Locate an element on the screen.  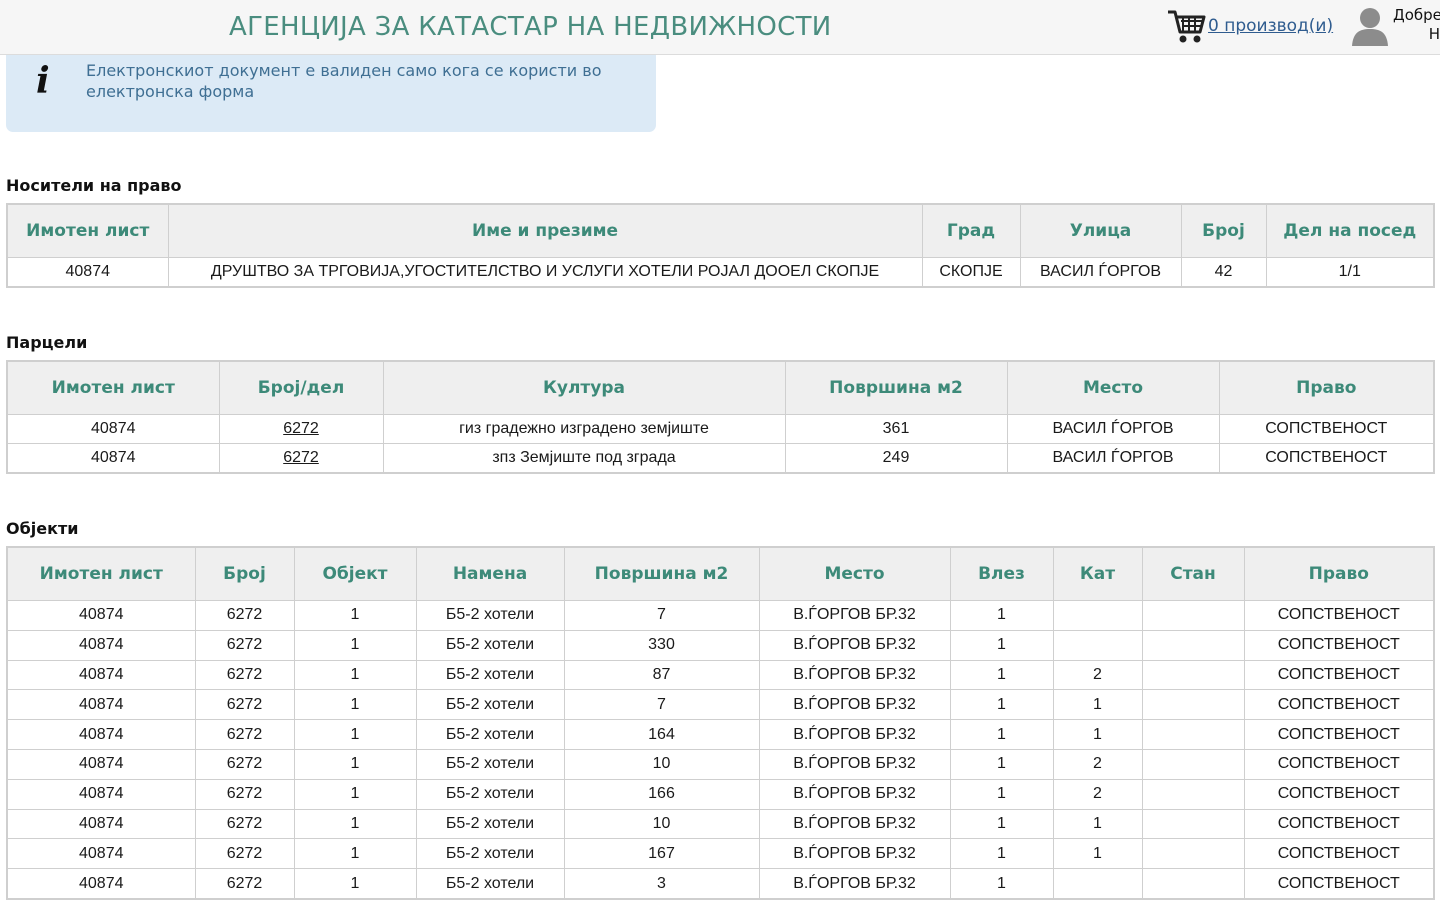
table-cell: 42 is located at coordinates (1223, 272).